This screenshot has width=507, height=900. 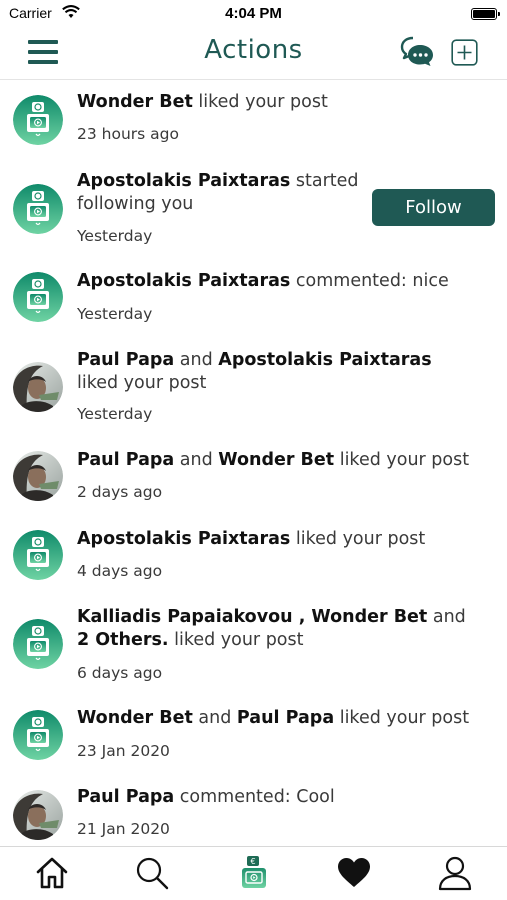 I want to click on home-icon, so click(x=52, y=873).